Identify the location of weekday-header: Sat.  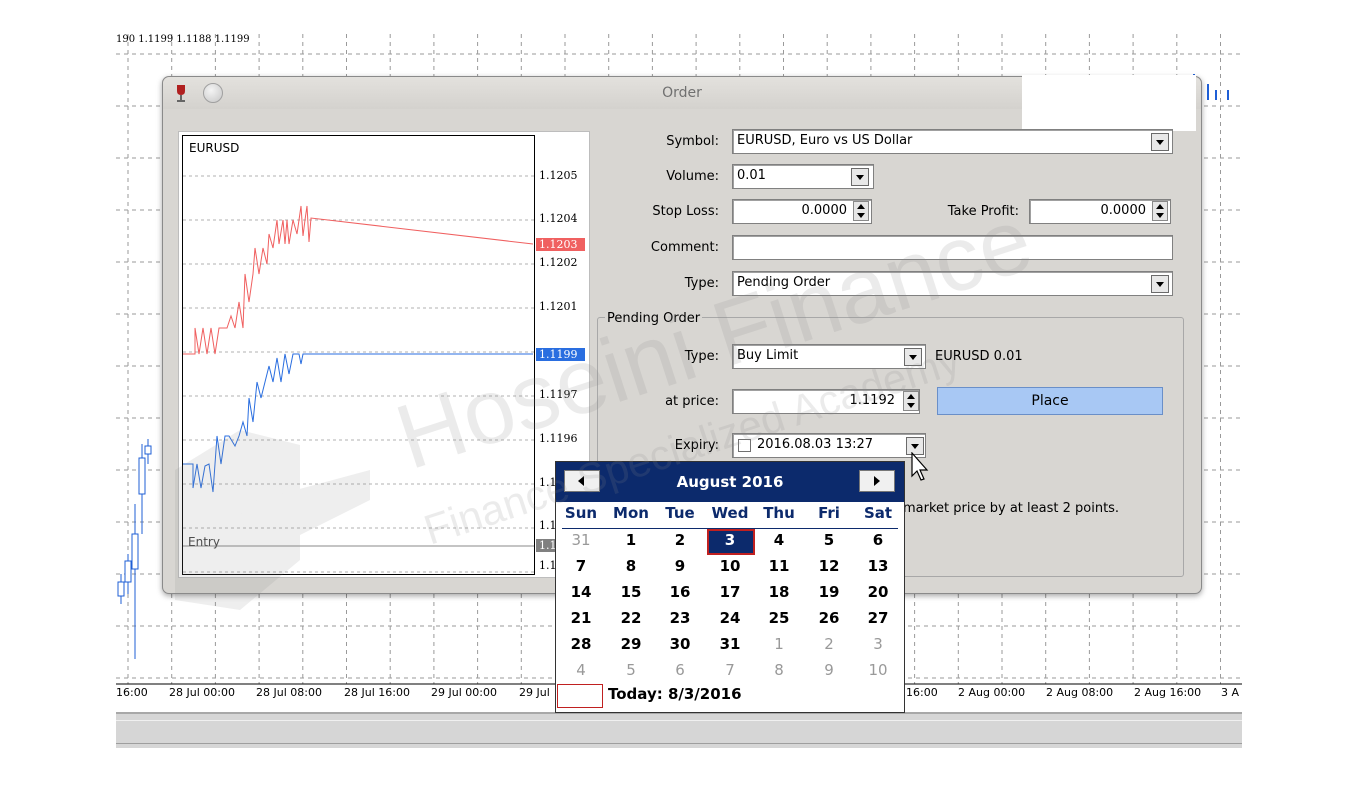
(878, 513).